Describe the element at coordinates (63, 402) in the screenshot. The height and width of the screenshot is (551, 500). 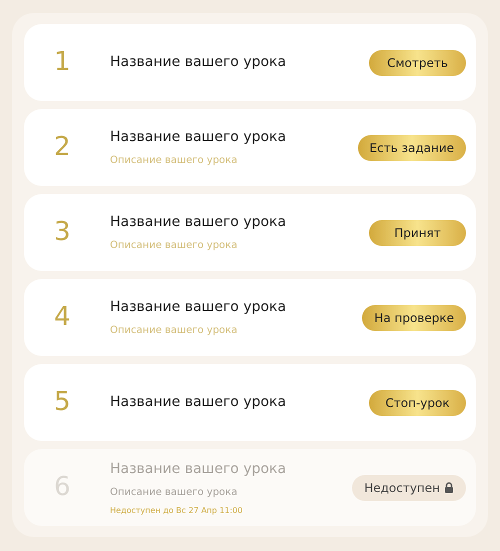
I see `lesson-number: 5` at that location.